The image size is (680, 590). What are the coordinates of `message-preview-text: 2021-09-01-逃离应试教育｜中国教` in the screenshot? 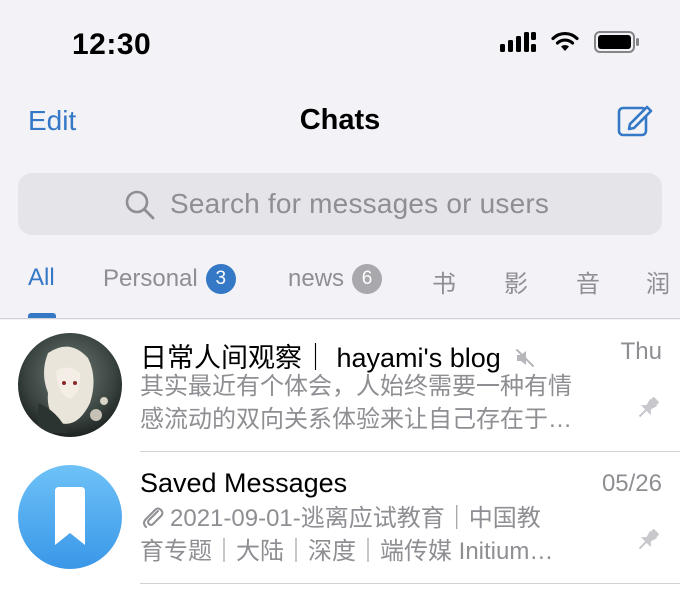 It's located at (355, 518).